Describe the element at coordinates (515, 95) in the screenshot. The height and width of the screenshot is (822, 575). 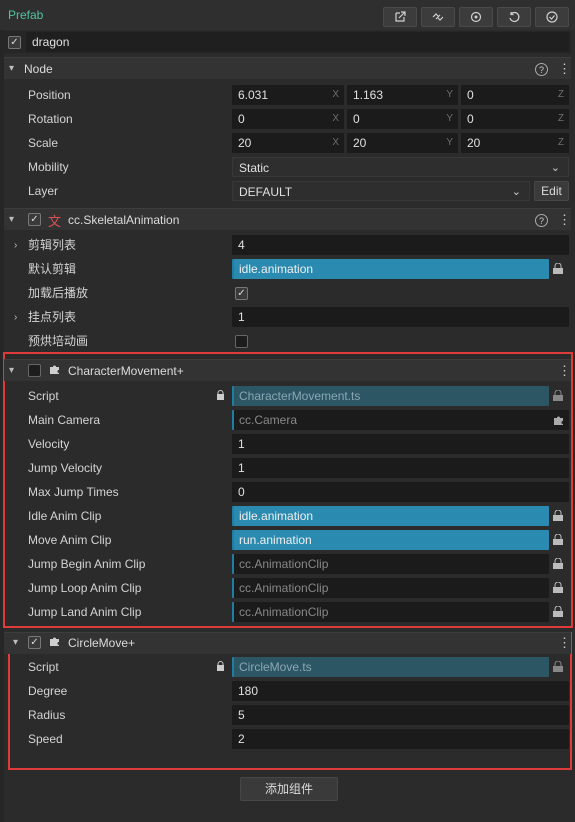
I see `position-z-field: 0Z` at that location.